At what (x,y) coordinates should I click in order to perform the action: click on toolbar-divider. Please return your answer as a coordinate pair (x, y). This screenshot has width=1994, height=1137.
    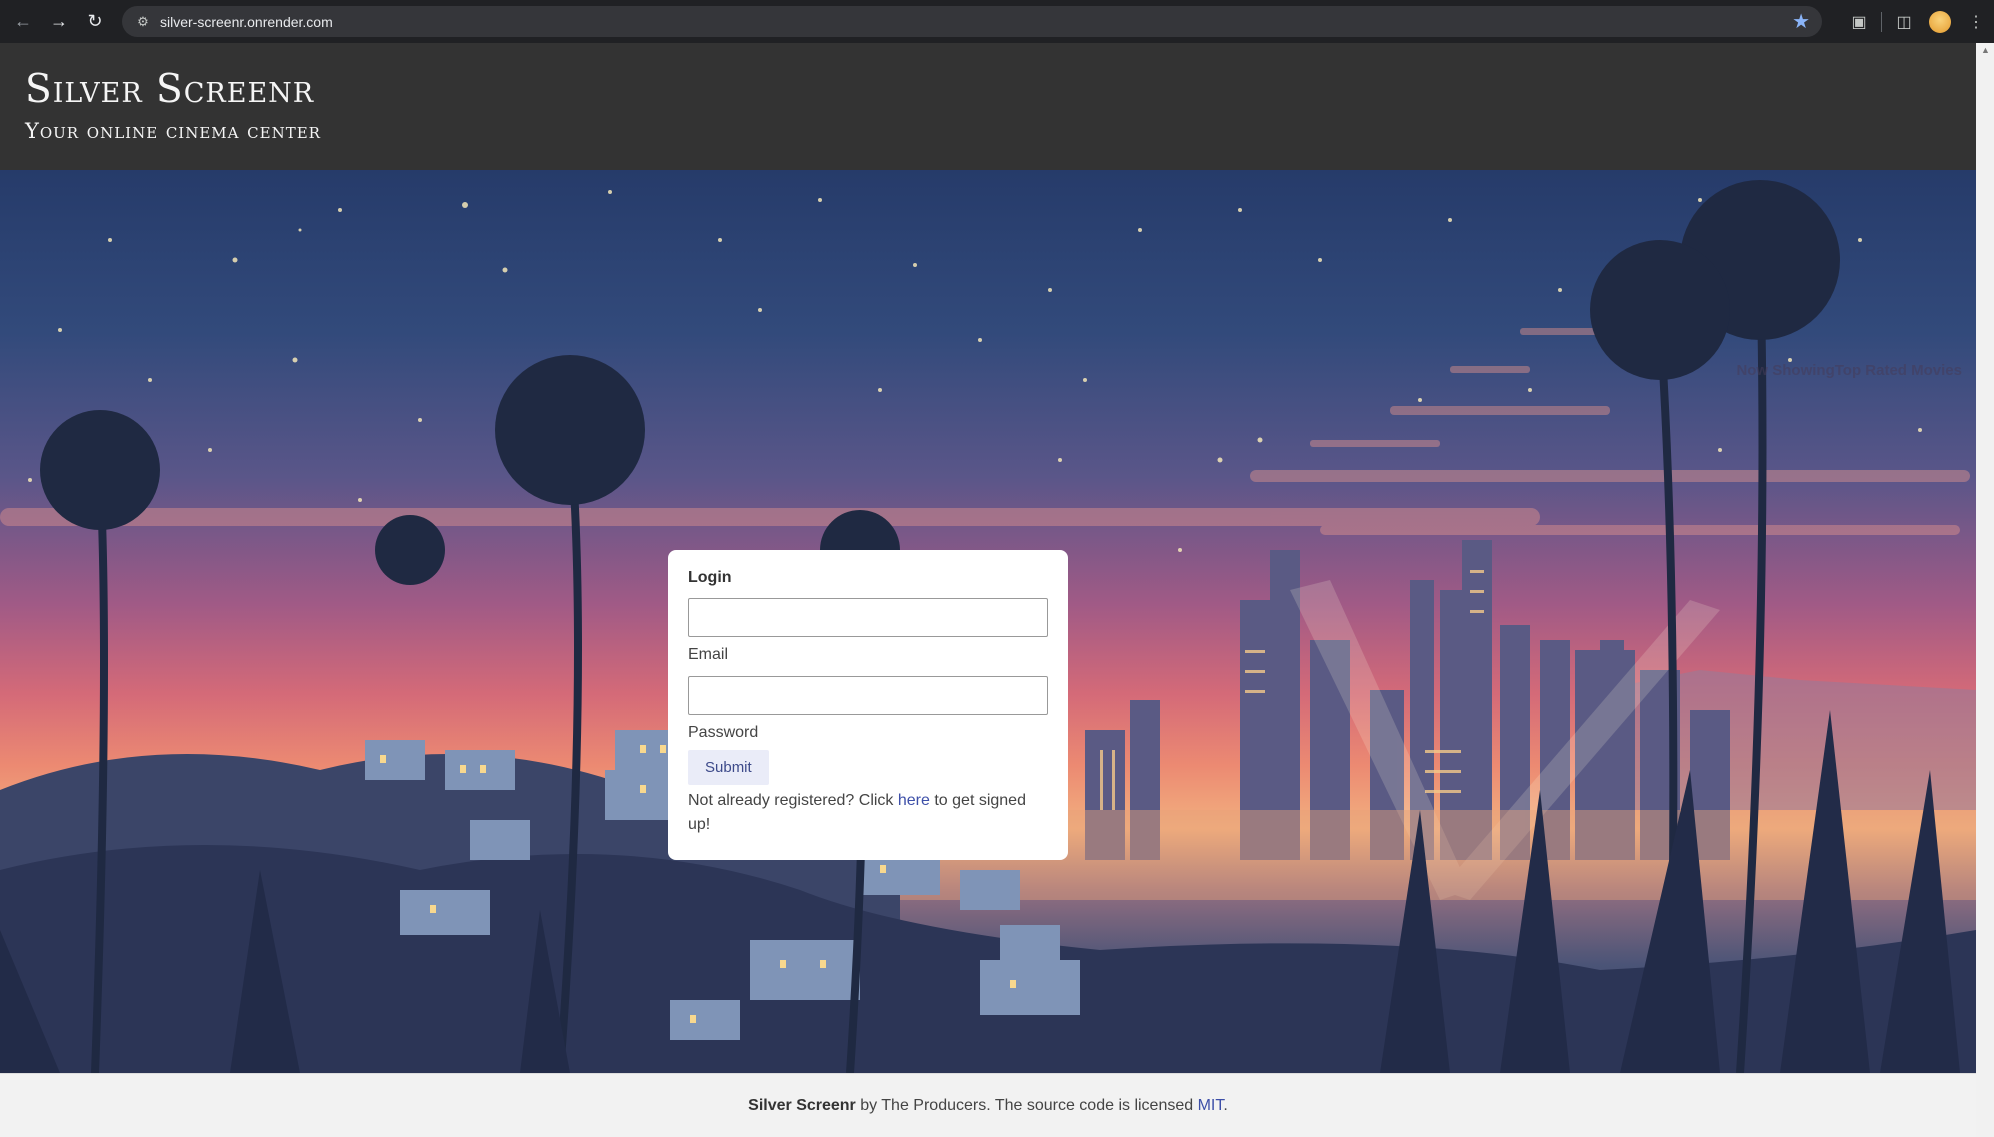
    Looking at the image, I should click on (1881, 21).